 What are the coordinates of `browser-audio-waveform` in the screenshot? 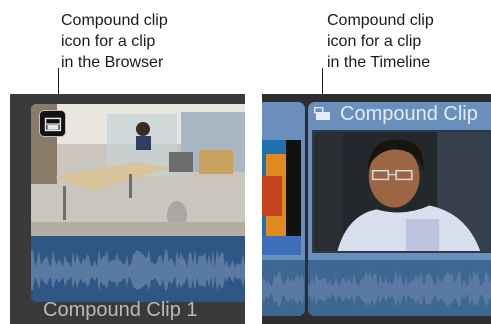 It's located at (138, 269).